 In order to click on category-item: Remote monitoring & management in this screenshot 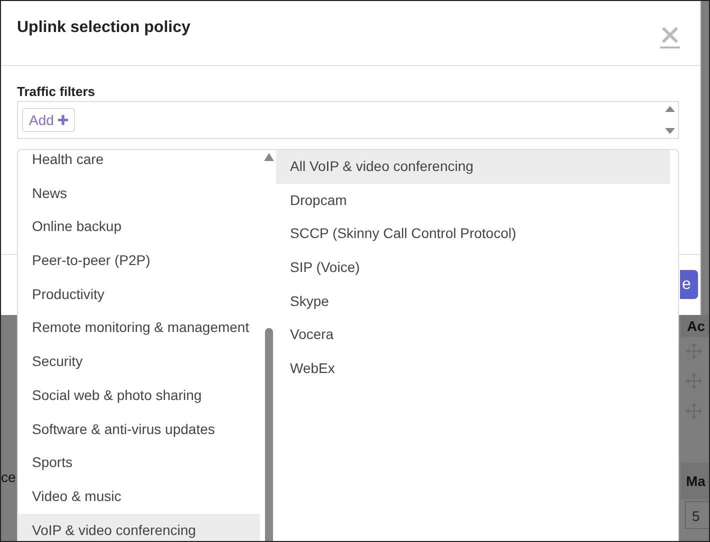, I will do `click(139, 328)`.